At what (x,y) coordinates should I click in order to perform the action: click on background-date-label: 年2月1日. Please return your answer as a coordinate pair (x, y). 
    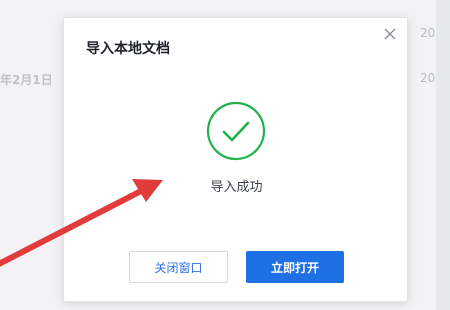
    Looking at the image, I should click on (26, 80).